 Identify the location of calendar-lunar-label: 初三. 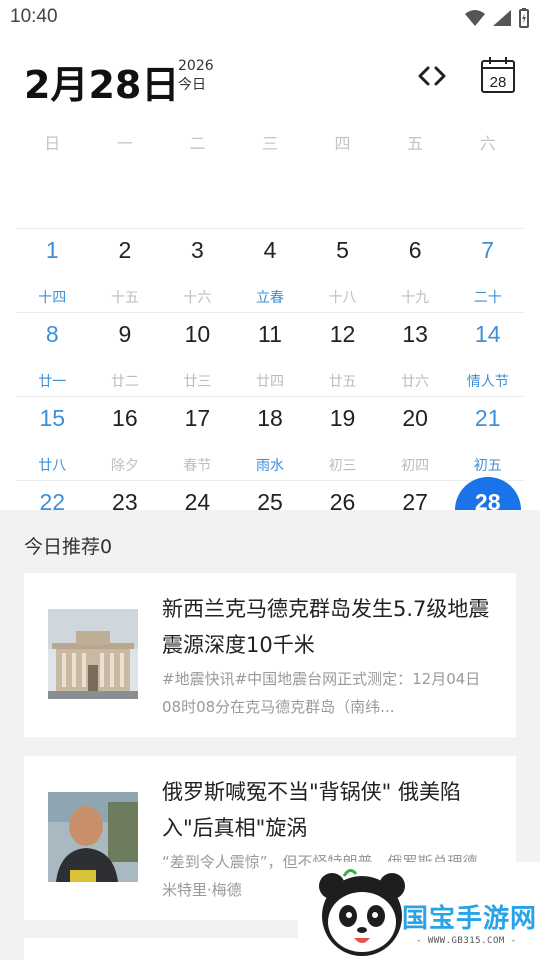
(342, 466).